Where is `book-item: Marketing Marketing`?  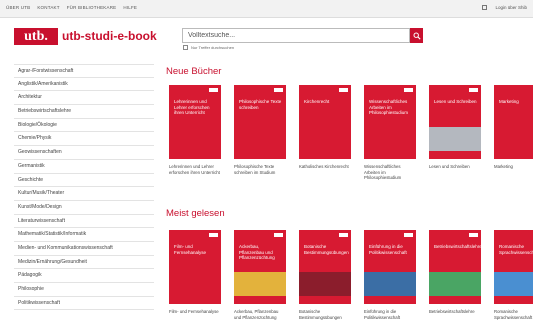 book-item: Marketing Marketing is located at coordinates (513, 133).